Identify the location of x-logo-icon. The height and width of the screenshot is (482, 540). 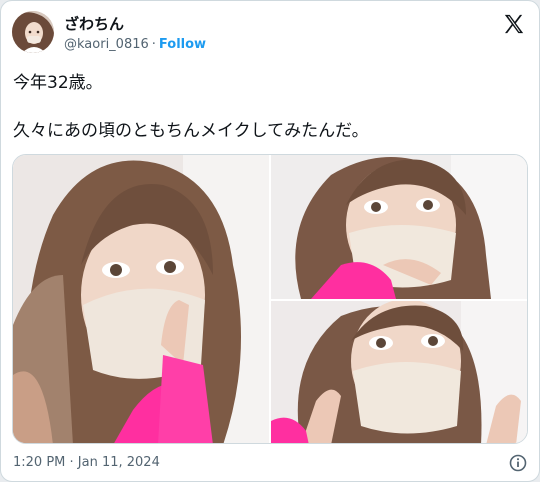
(514, 24).